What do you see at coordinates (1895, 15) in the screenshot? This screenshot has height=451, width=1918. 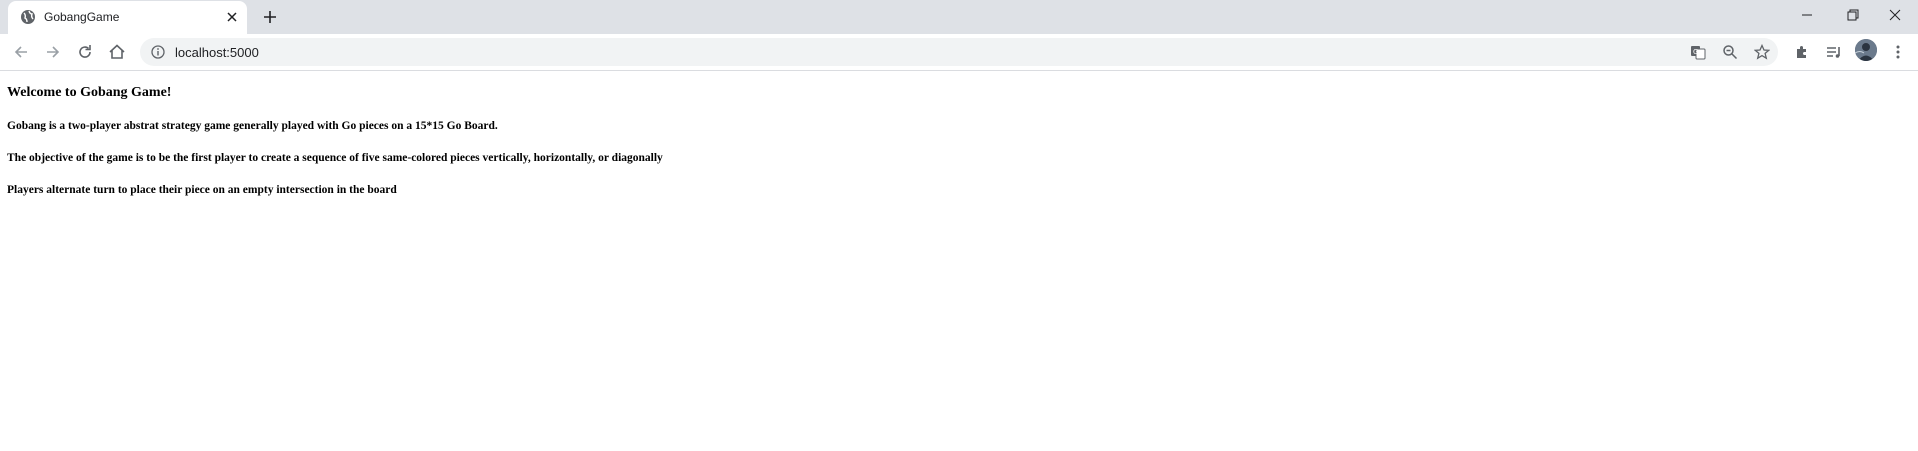 I see `close-window-icon` at bounding box center [1895, 15].